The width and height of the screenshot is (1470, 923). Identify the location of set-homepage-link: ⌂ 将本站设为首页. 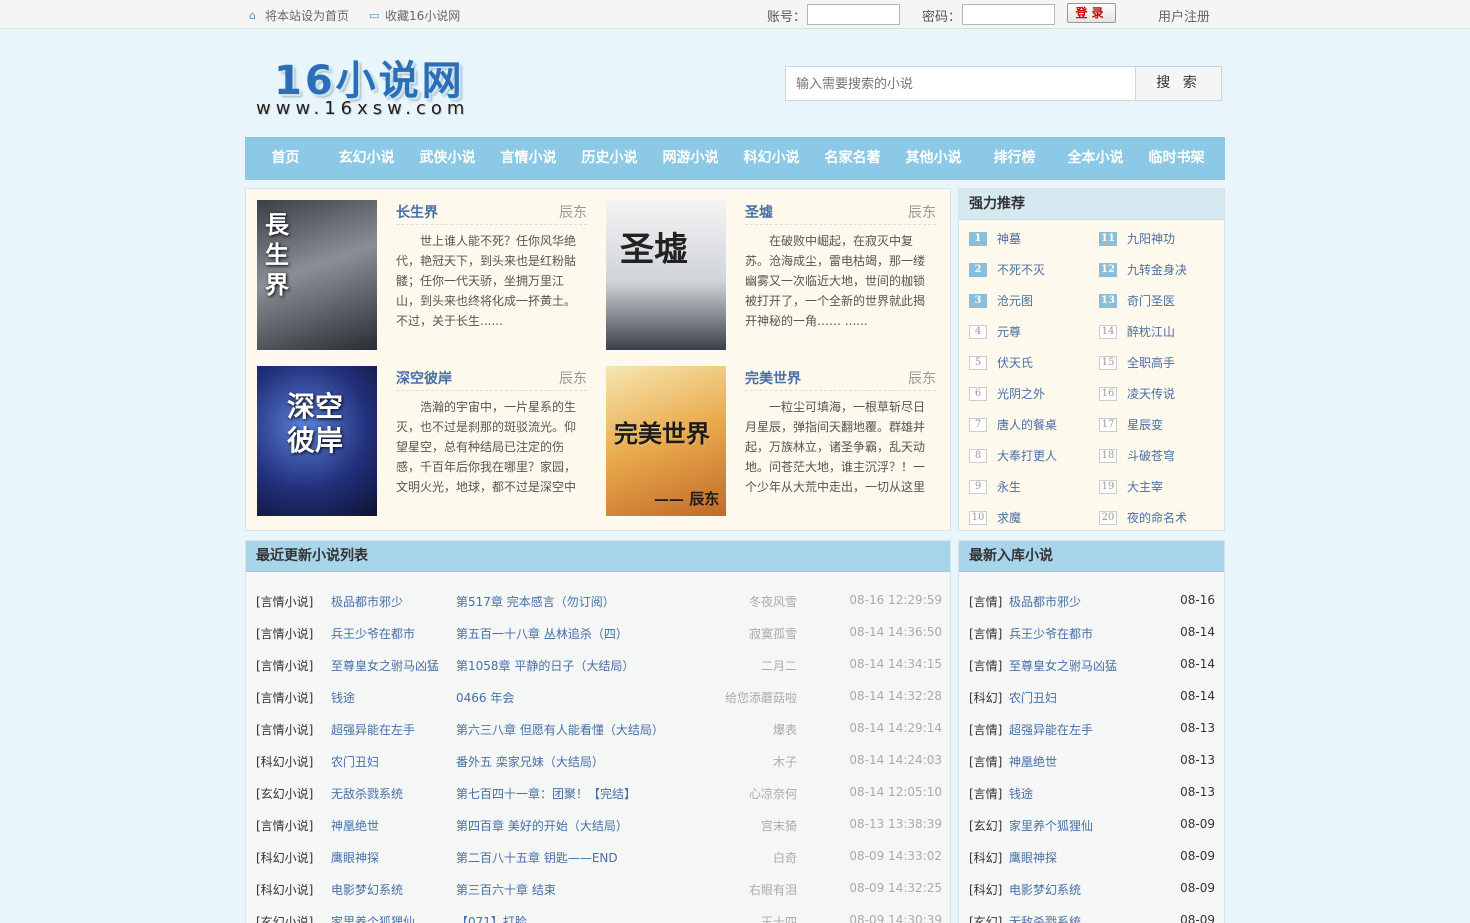
(299, 15).